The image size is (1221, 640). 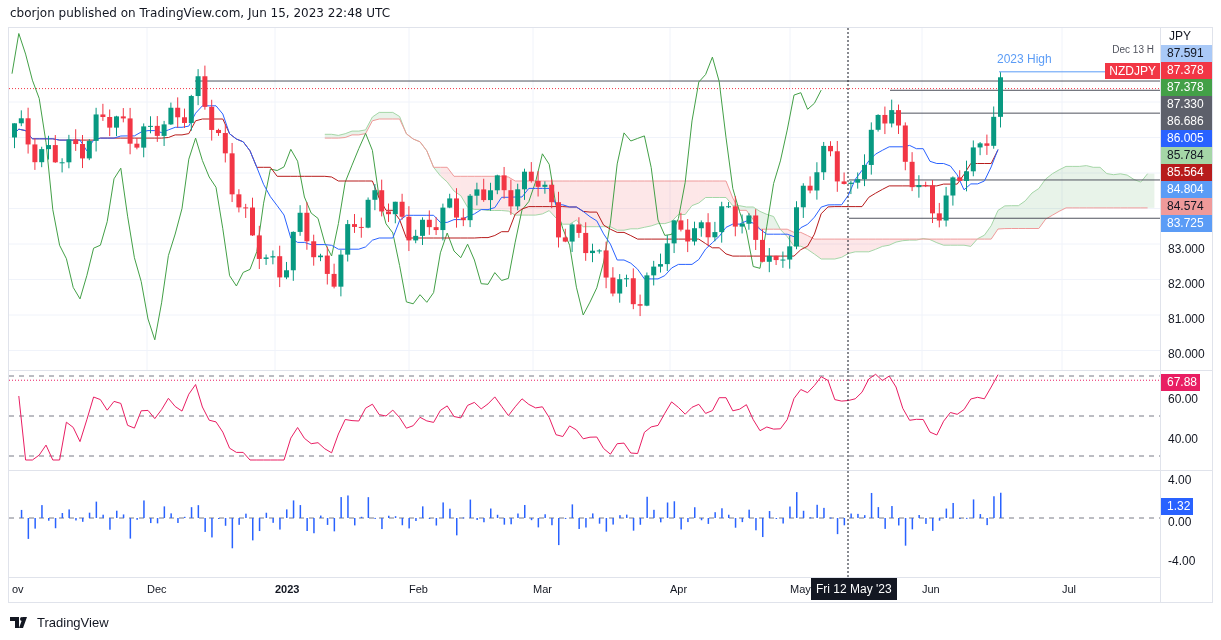 I want to click on time-axis-label: Dec, so click(x=157, y=589).